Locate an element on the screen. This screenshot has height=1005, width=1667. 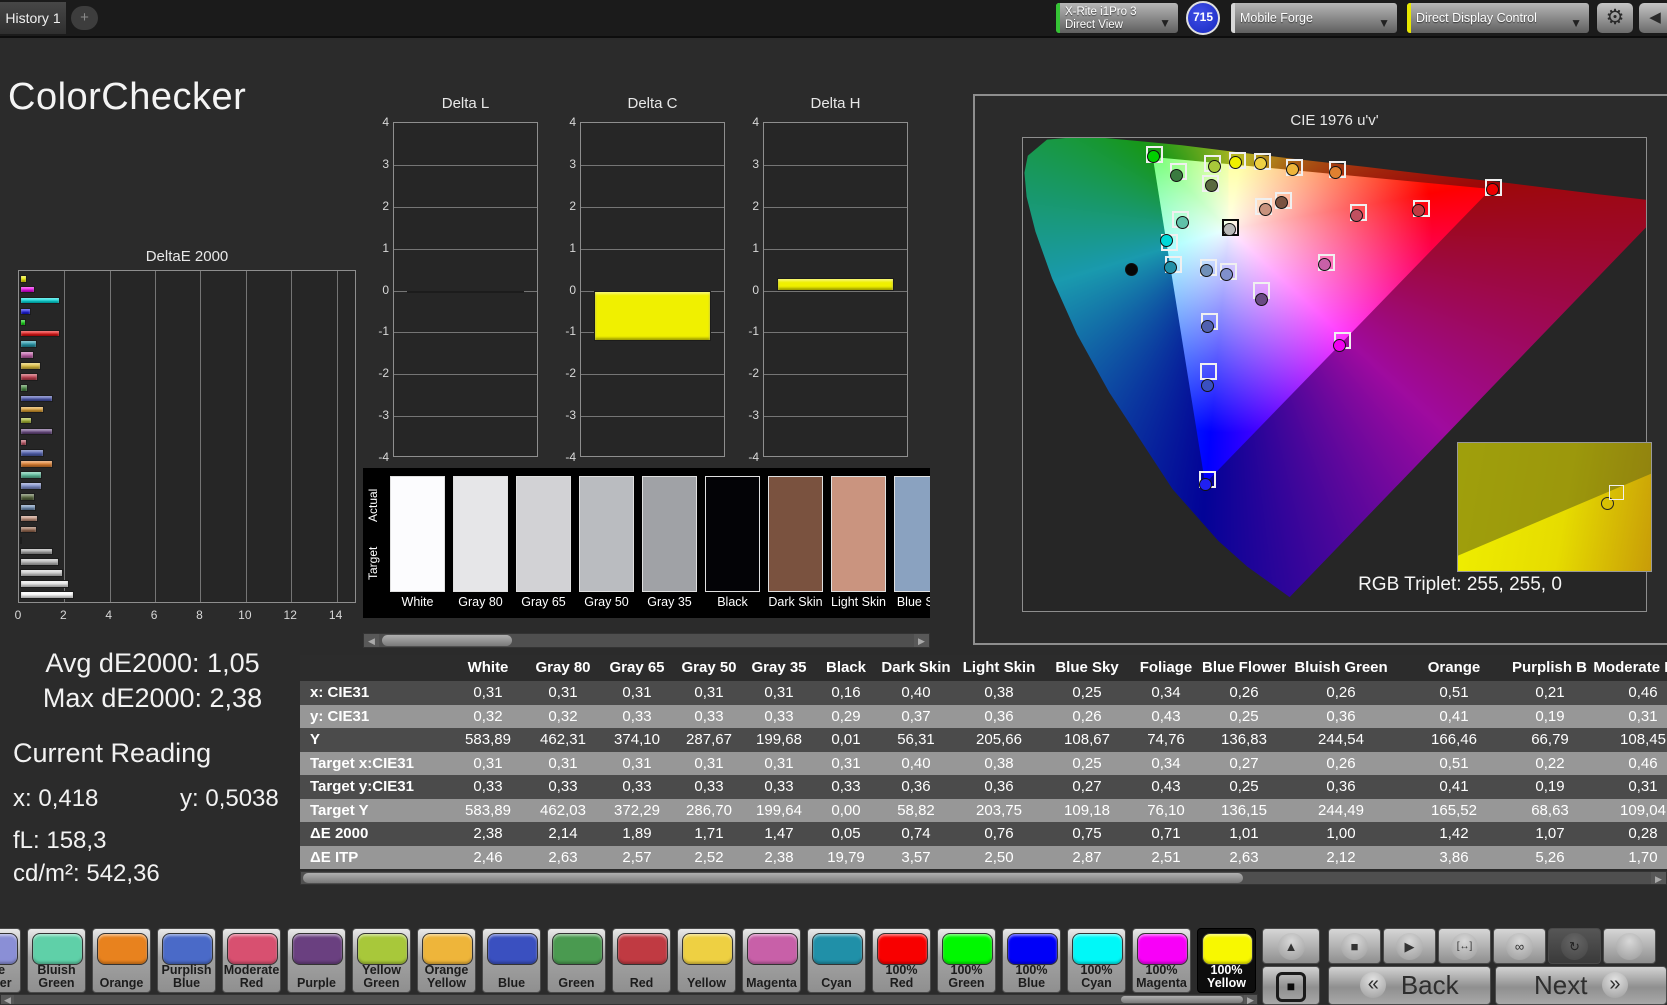
pattern-label: Cyan is located at coordinates (836, 983).